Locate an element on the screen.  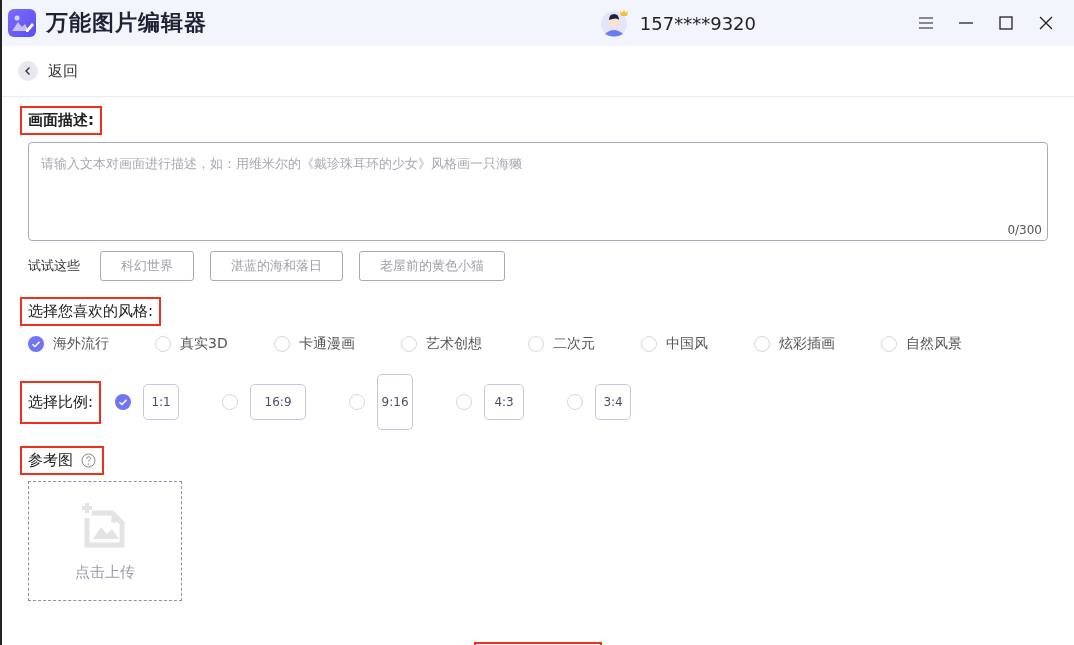
style-option-label: 自然风景 is located at coordinates (933, 344).